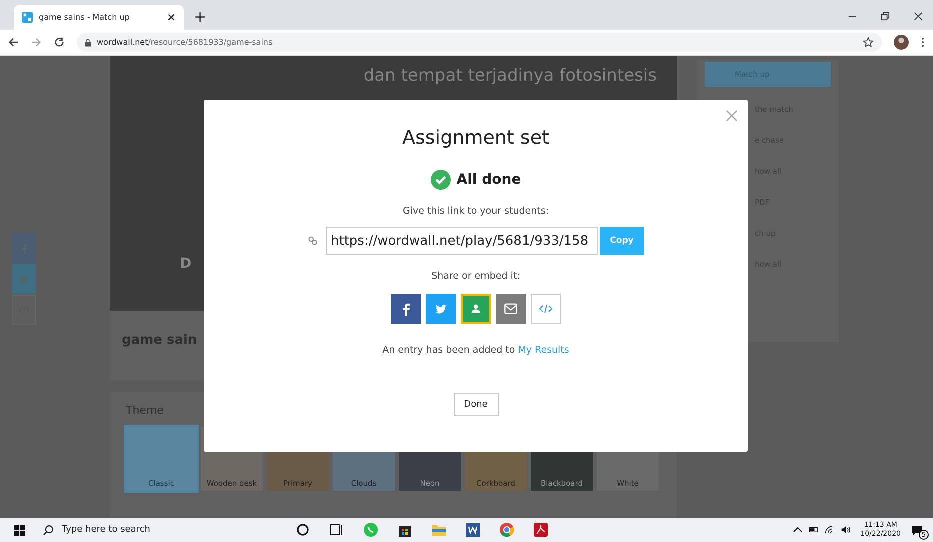  Describe the element at coordinates (186, 264) in the screenshot. I see `preview-text: D` at that location.